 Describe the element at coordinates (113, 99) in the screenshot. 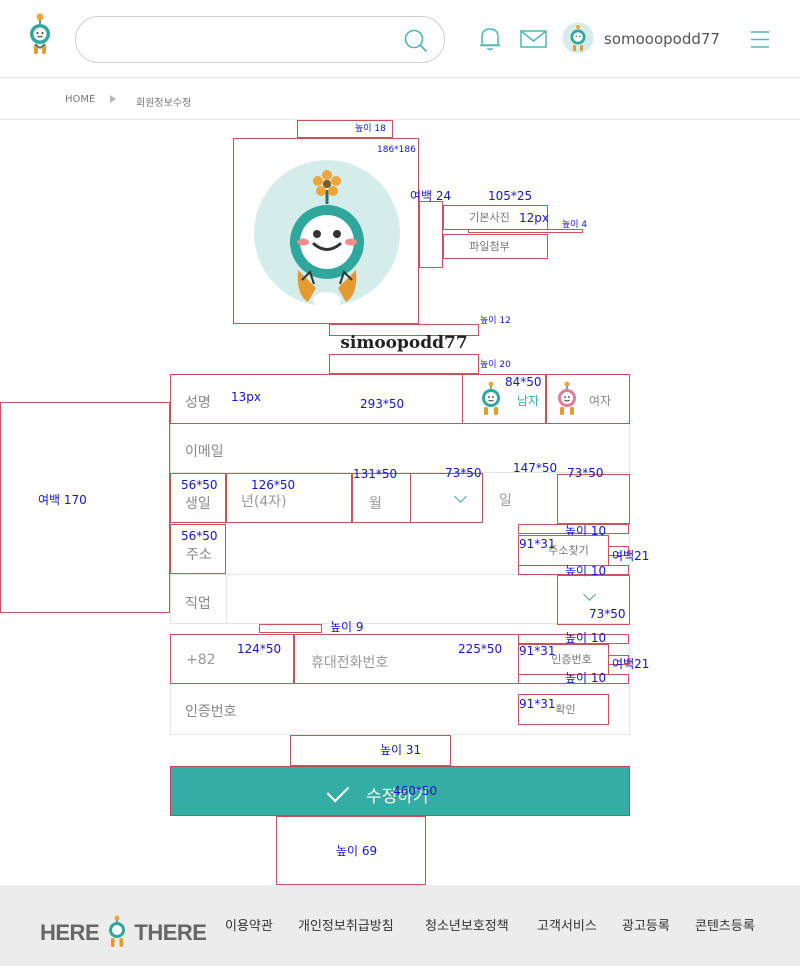

I see `breadcrumb-arrow-icon` at that location.